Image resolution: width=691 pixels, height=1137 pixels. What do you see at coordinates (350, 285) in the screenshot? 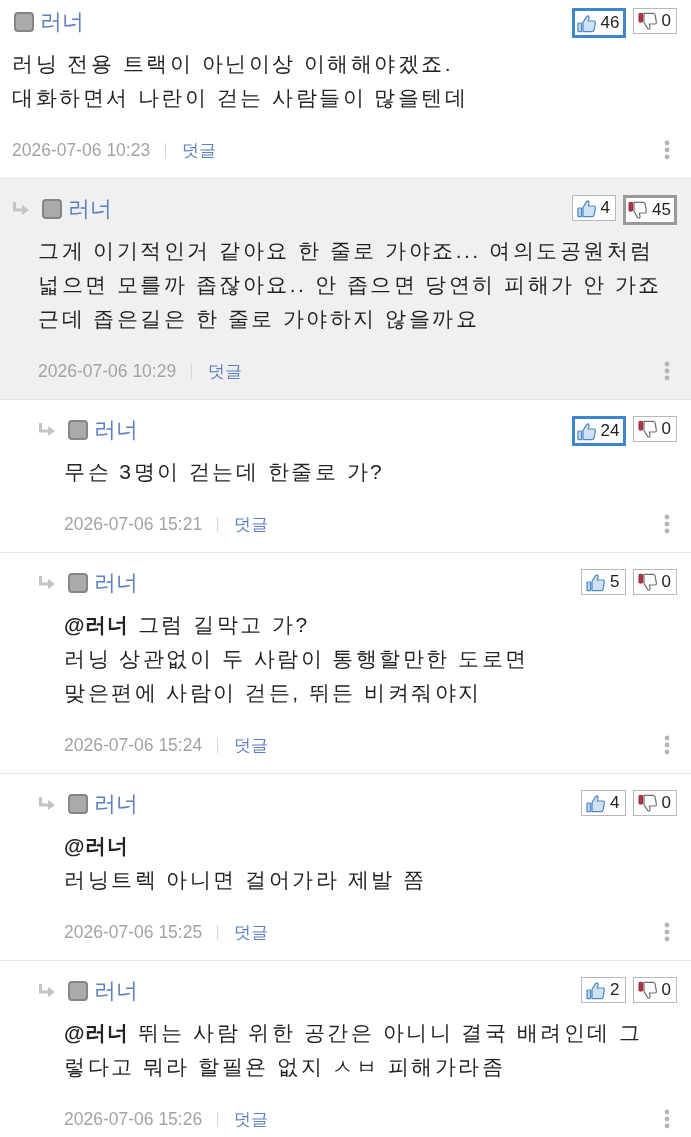
I see `comment-text: 그게 이기적인거 같아요 한 줄로 가야죠... 여의도공원처럼 넓으면 모를까 좁잖아요.. 안 좁으면 당연히 피해가 안 가죠 근데 좁은길은 한 줄로 가야하지 않을까요` at bounding box center [350, 285].